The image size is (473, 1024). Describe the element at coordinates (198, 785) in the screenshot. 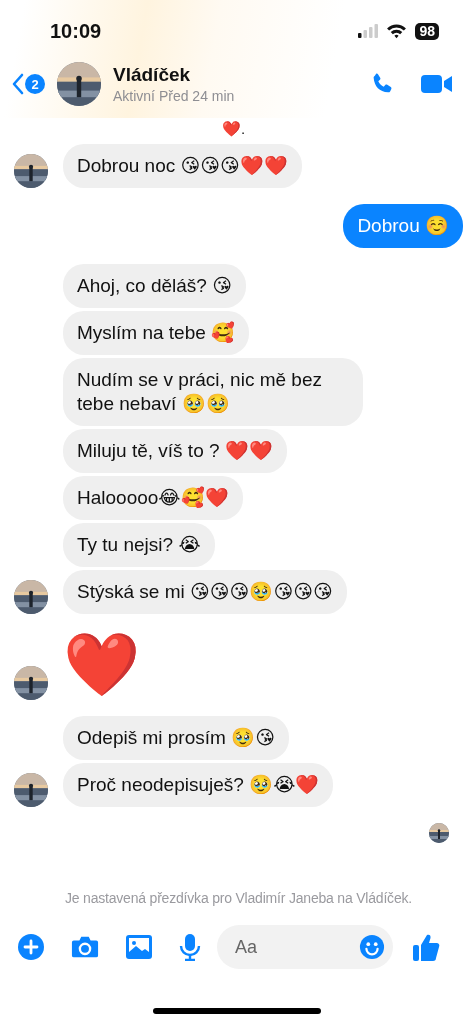

I see `message-bubble: Proč neodepisuješ? 🥹😭❤` at that location.